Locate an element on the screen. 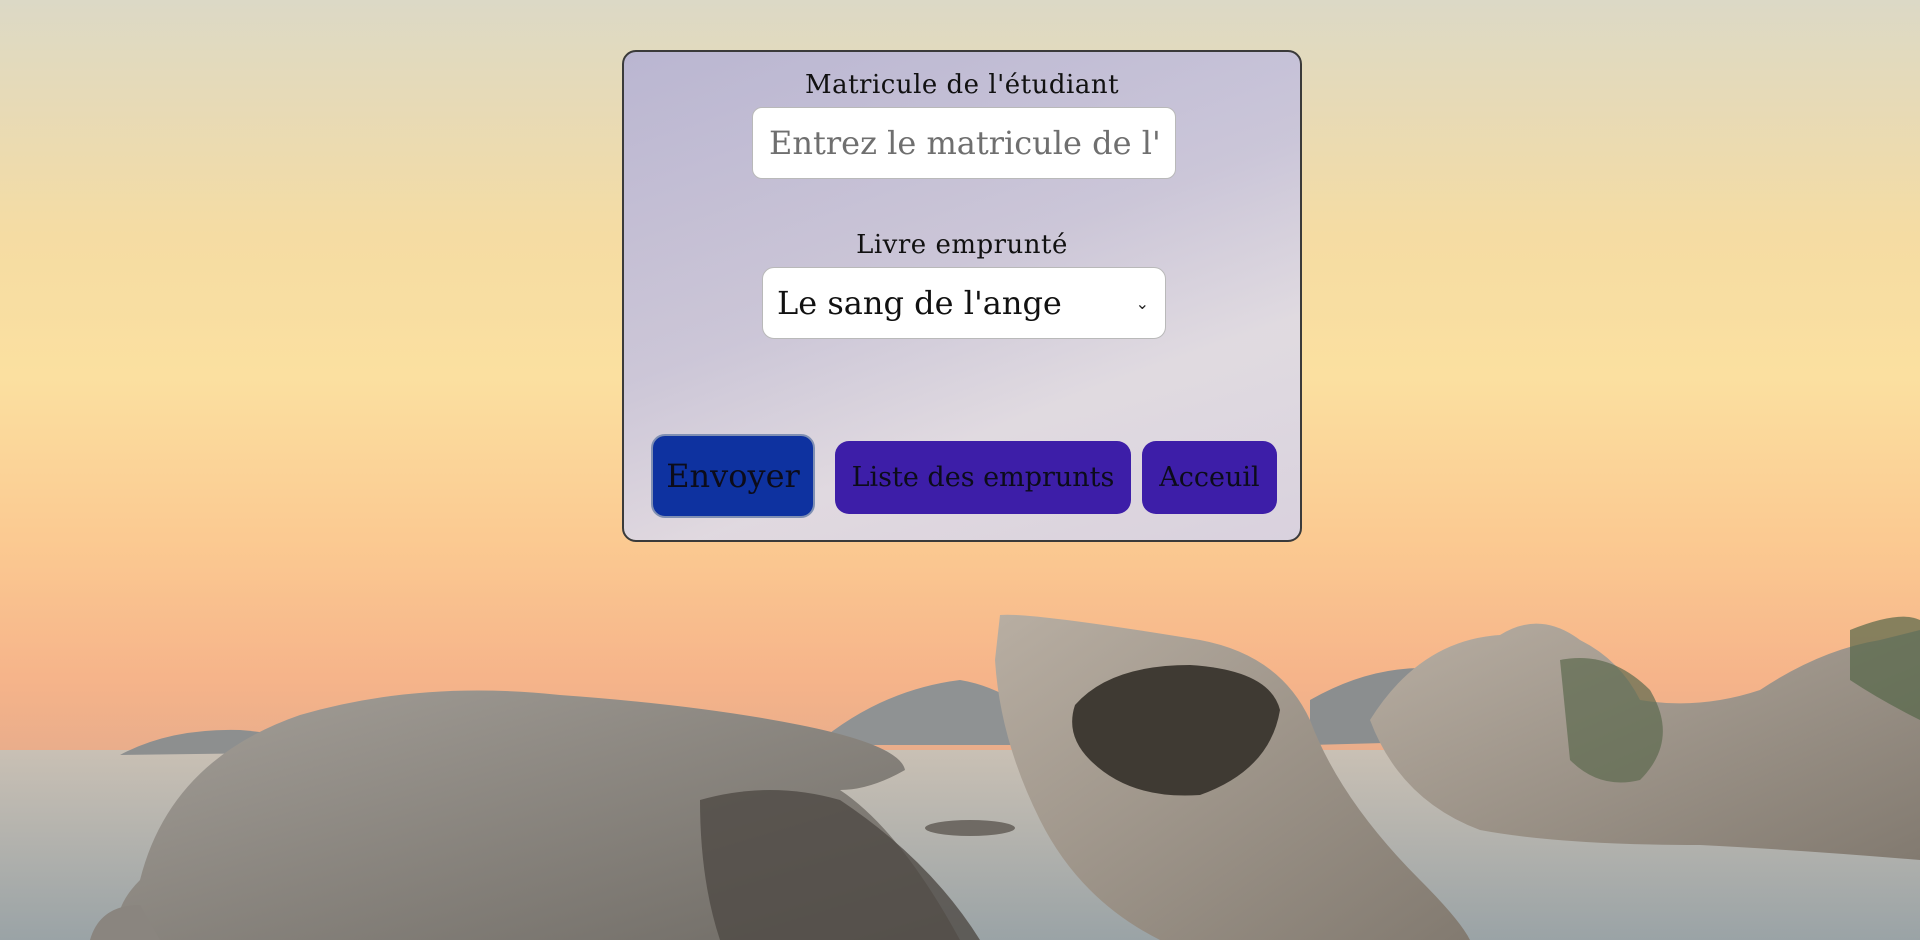 Image resolution: width=1920 pixels, height=940 pixels. borrowed-book-select: Le sang de l'ange ⌄ is located at coordinates (964, 303).